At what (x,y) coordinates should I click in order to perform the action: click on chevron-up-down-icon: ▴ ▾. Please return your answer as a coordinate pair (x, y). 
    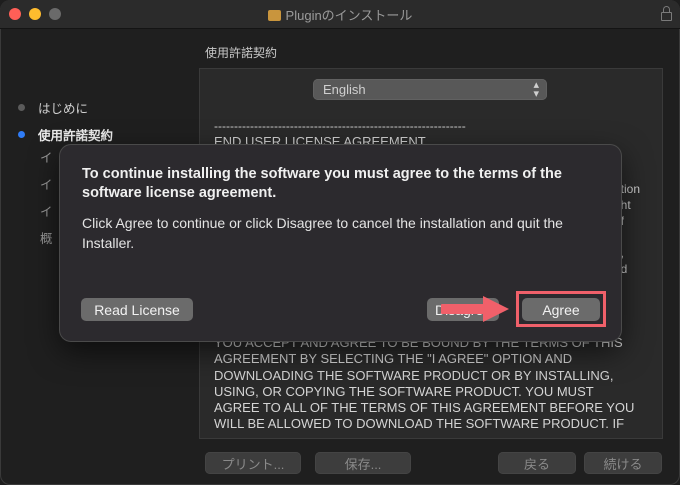
    Looking at the image, I should click on (536, 89).